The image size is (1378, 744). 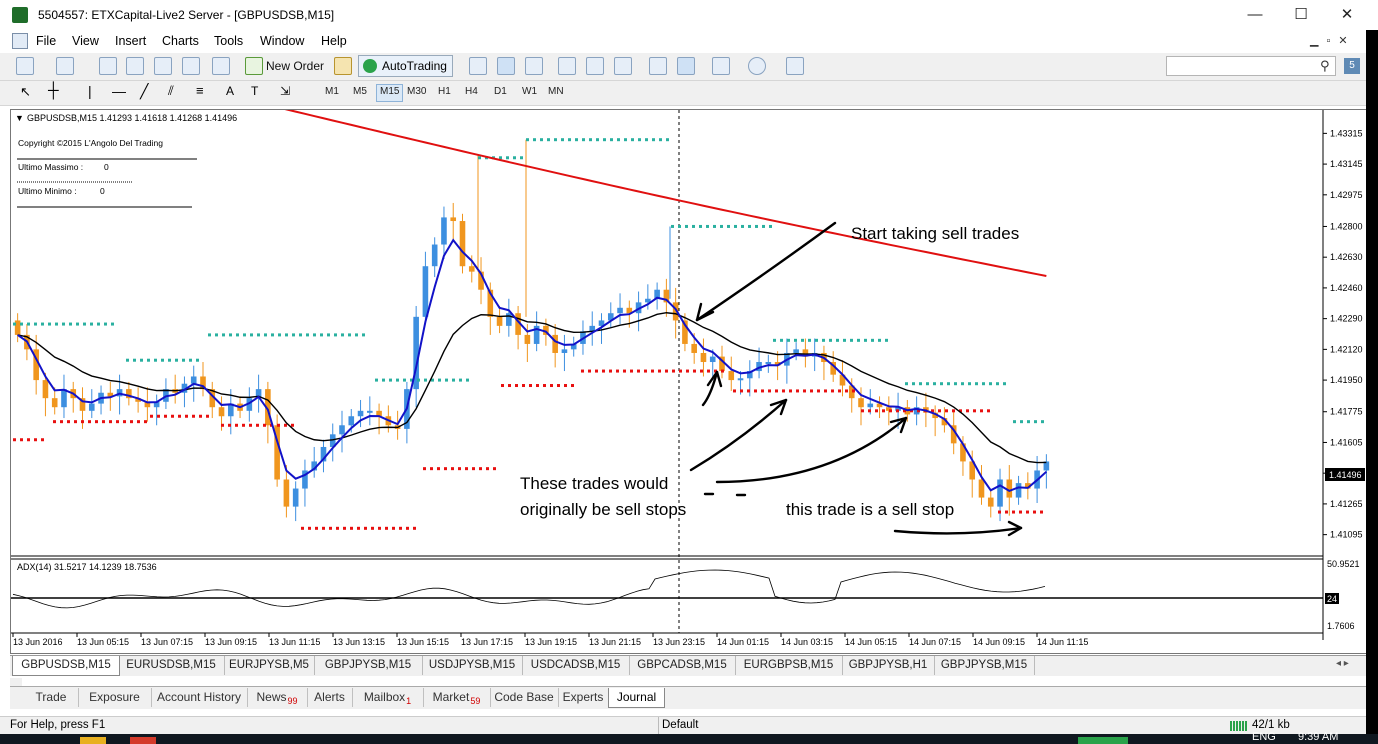 What do you see at coordinates (93, 740) in the screenshot?
I see `taskbar-explorer-icon` at bounding box center [93, 740].